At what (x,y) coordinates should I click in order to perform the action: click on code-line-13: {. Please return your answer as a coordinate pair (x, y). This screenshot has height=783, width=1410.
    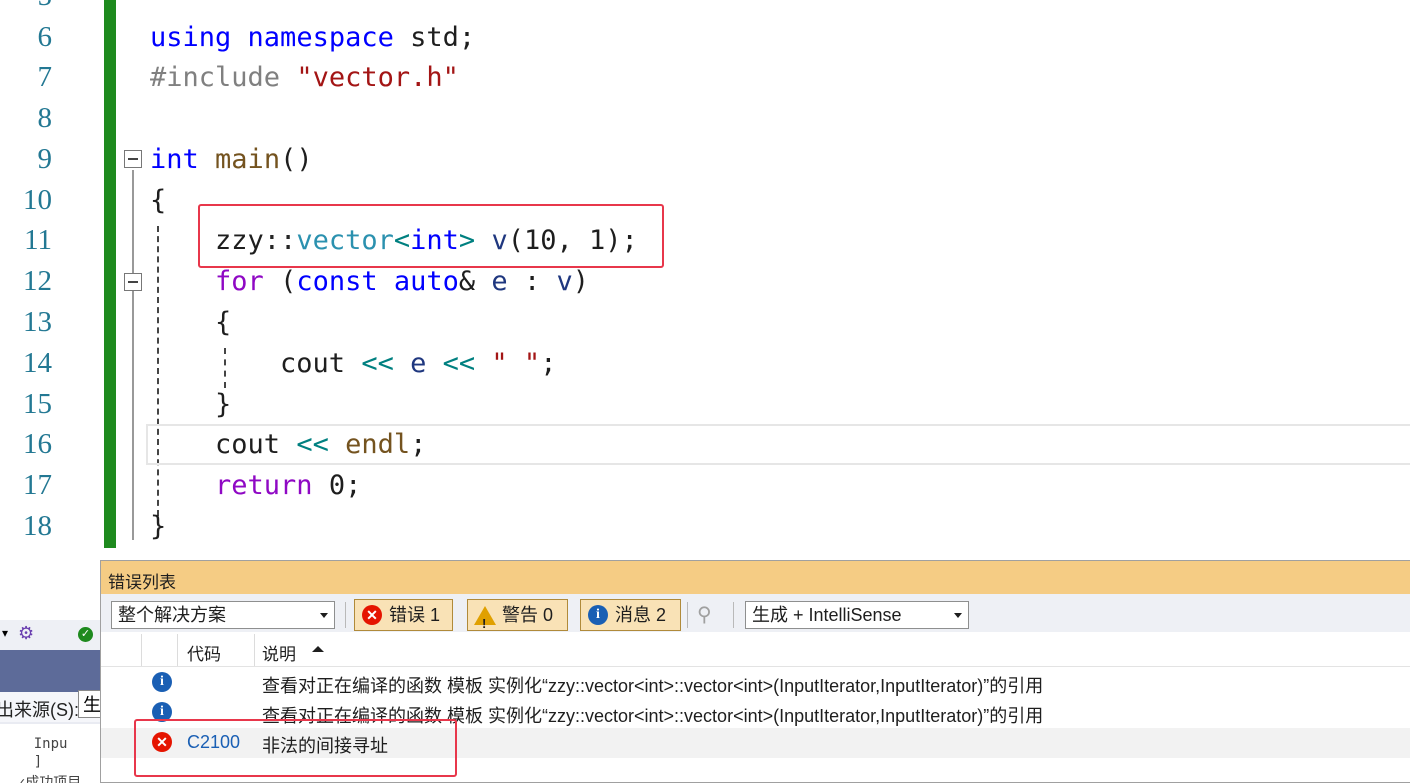
    Looking at the image, I should click on (190, 322).